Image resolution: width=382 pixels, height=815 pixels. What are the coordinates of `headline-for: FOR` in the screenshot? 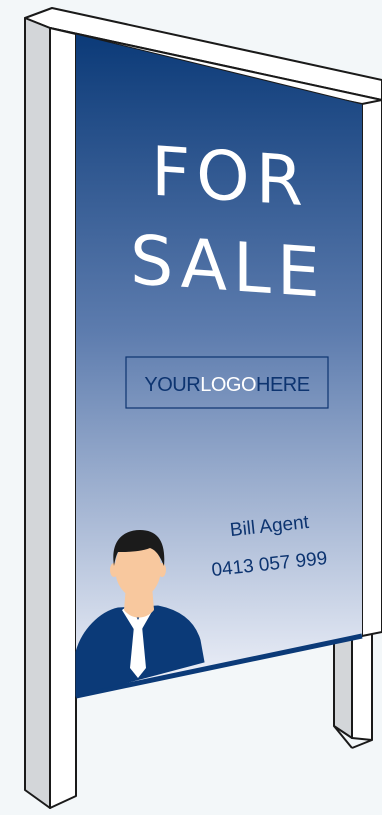 It's located at (230, 178).